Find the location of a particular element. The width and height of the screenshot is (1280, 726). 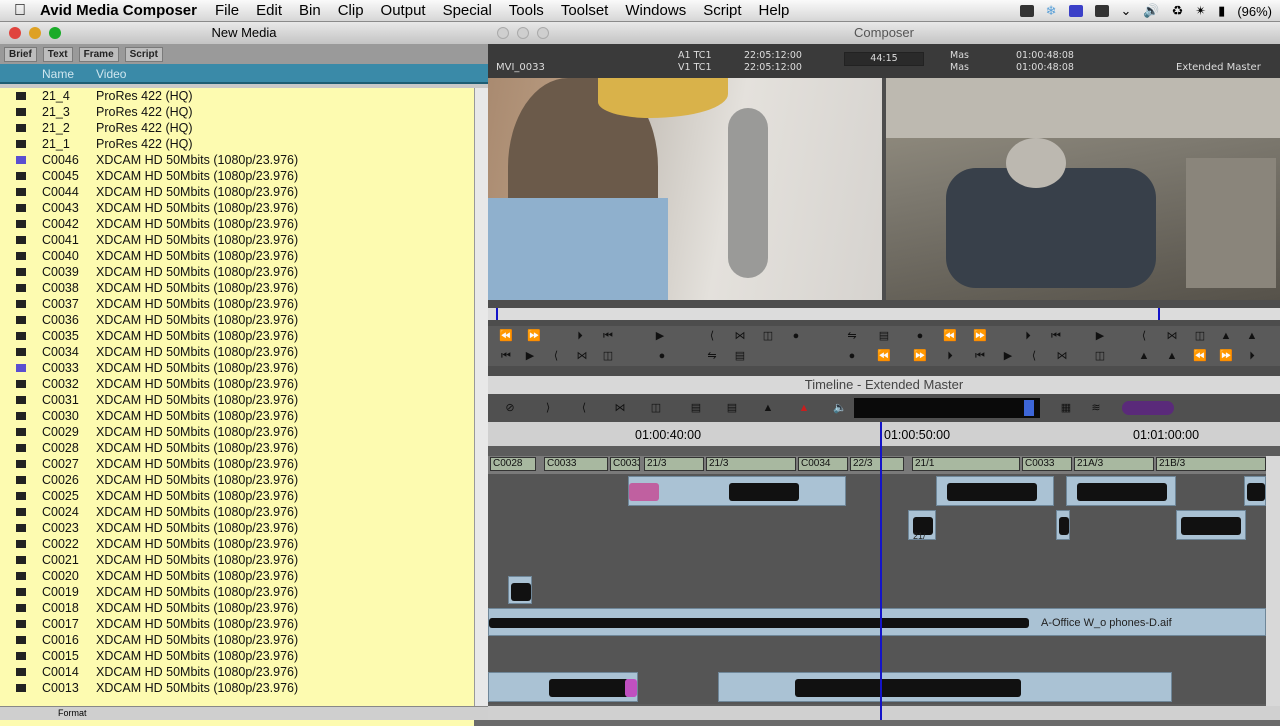

bin-clip-row: C0030 XDCAM HD 50Mbits (1080p/23.976) is located at coordinates (237, 416).